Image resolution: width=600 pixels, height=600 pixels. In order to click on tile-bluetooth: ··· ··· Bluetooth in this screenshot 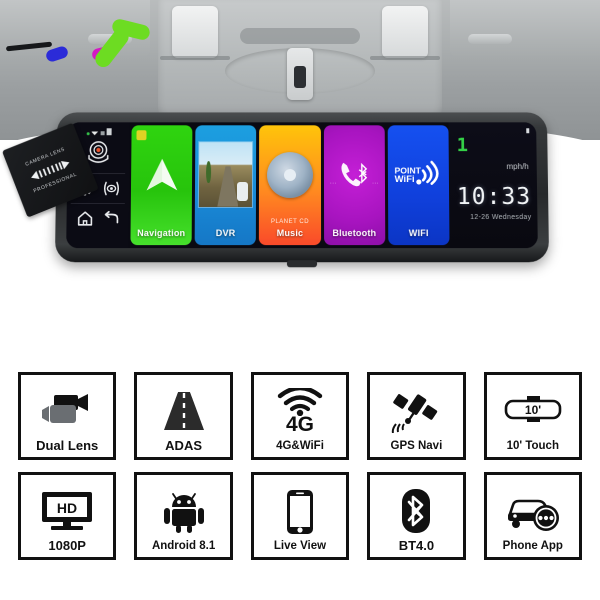, I will do `click(354, 185)`.